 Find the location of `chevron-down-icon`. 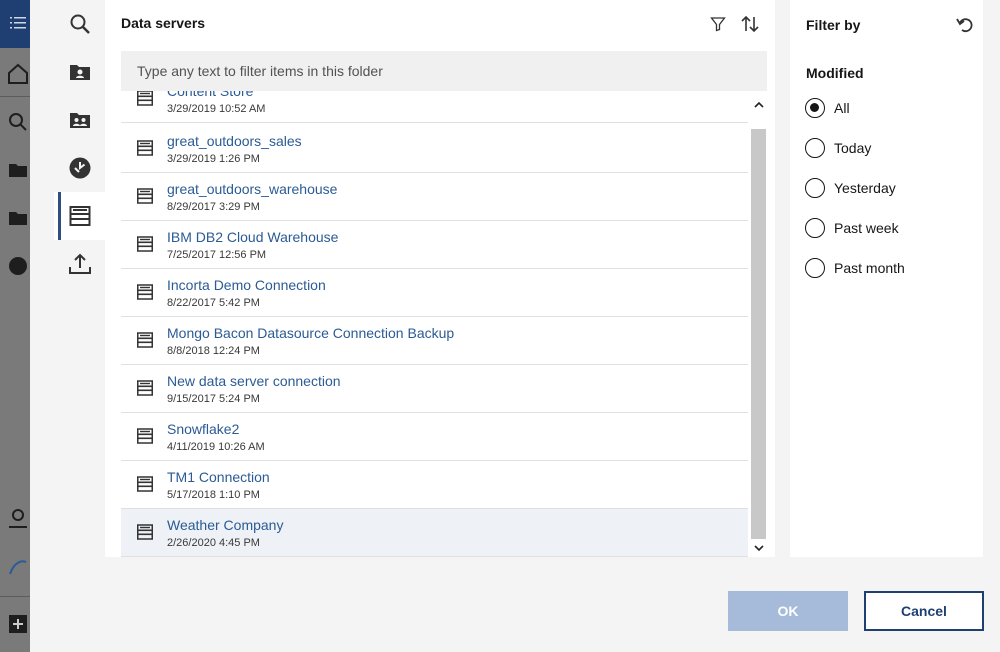

chevron-down-icon is located at coordinates (758, 548).